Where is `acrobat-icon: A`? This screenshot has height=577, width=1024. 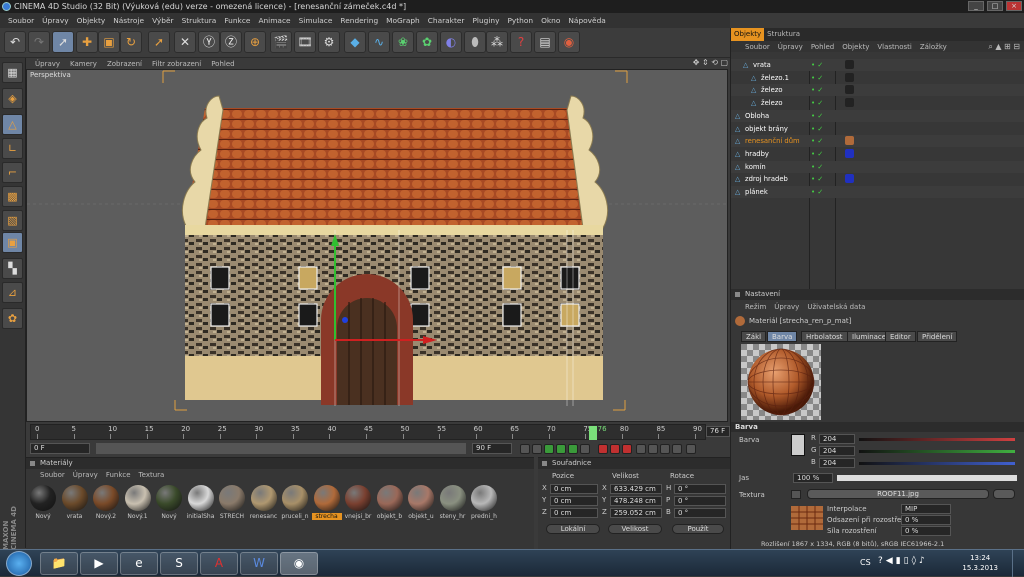
acrobat-icon: A is located at coordinates (219, 563).